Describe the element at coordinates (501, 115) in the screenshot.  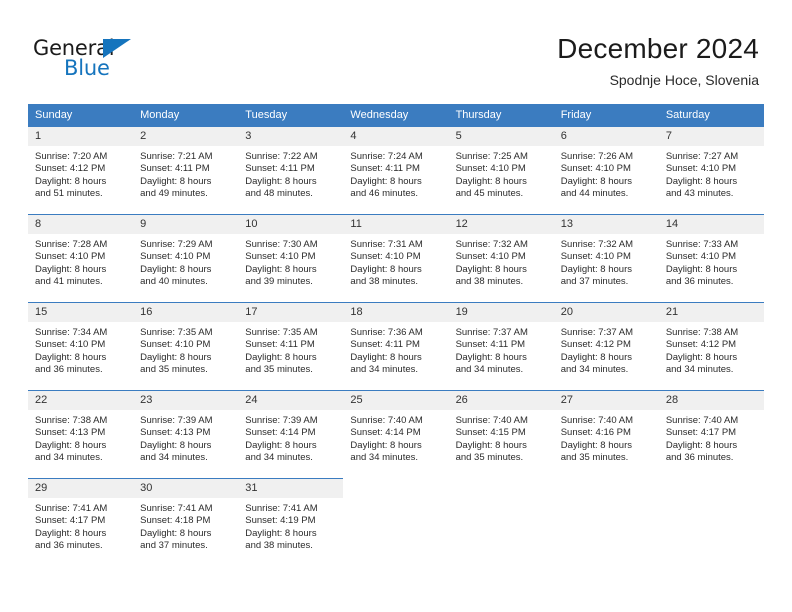
I see `weekday-header-thursday: Thursday` at that location.